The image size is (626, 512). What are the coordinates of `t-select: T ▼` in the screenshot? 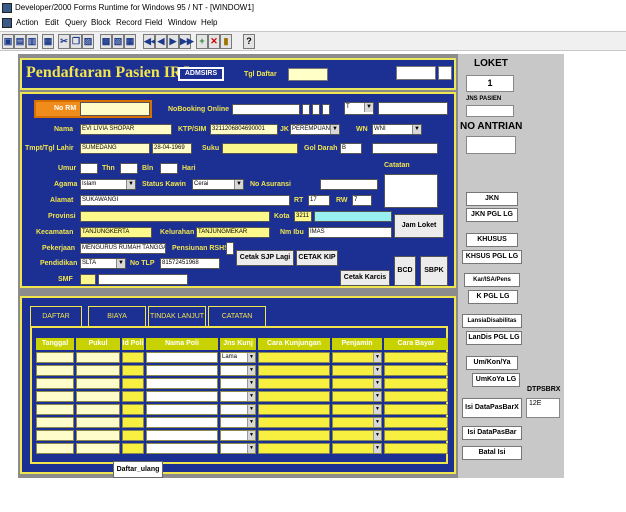 It's located at (359, 108).